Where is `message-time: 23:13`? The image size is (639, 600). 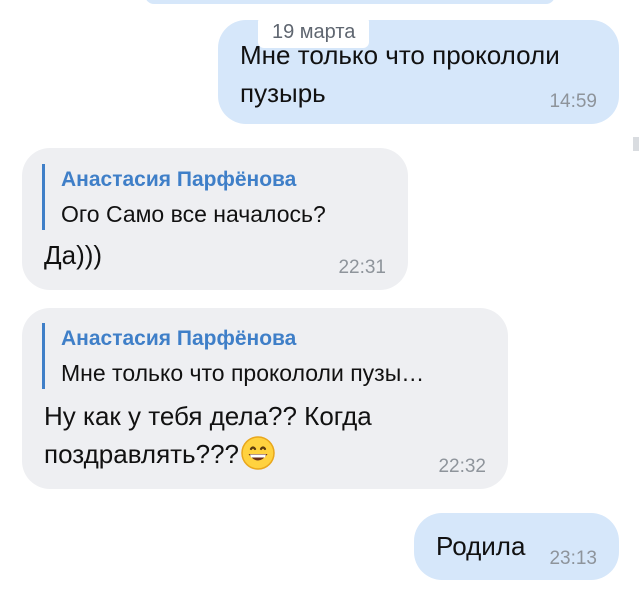
message-time: 23:13 is located at coordinates (573, 558).